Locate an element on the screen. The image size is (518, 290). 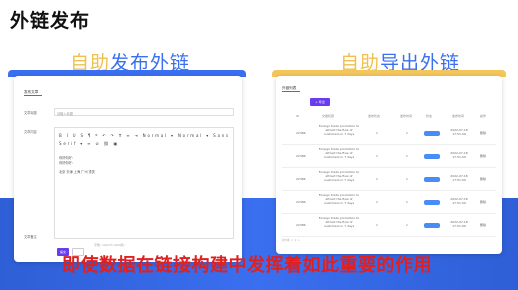
slide-title: 外链发布 is located at coordinates (50, 21).